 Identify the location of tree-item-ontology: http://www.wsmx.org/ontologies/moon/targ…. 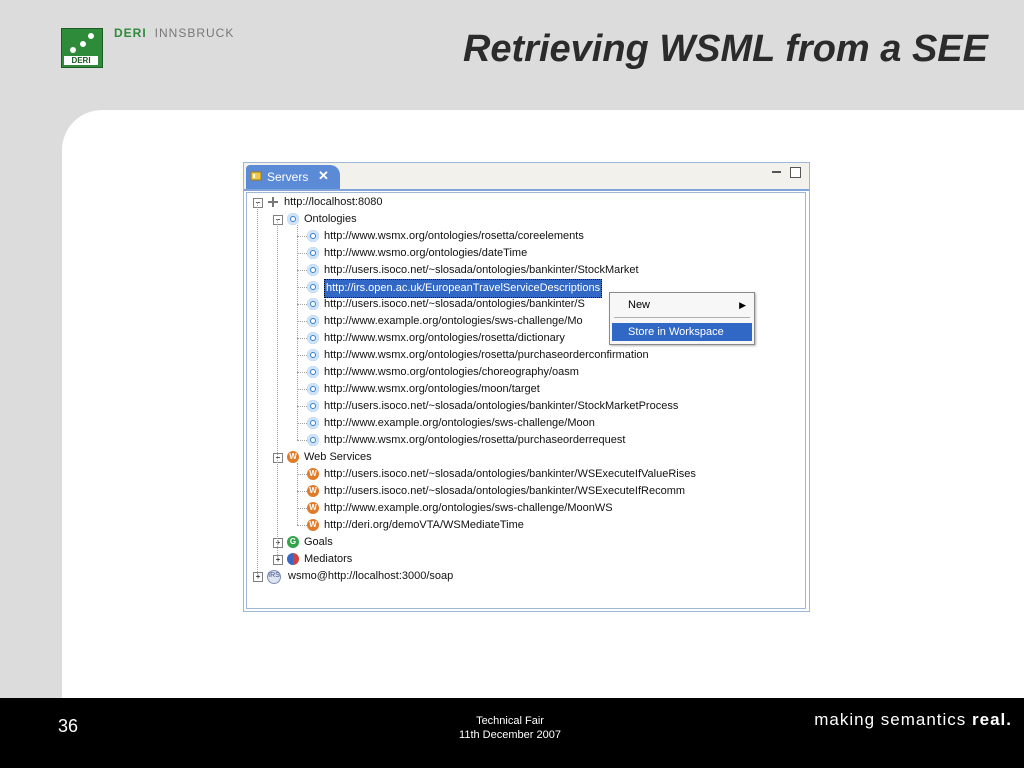
(525, 389).